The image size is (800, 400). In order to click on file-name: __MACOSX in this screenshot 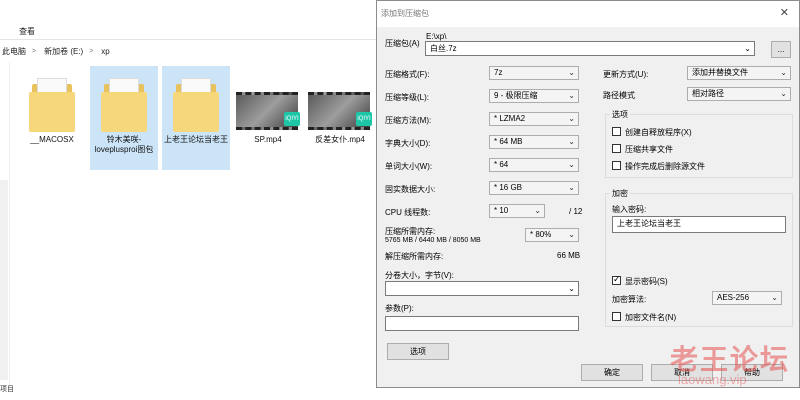, I will do `click(52, 139)`.